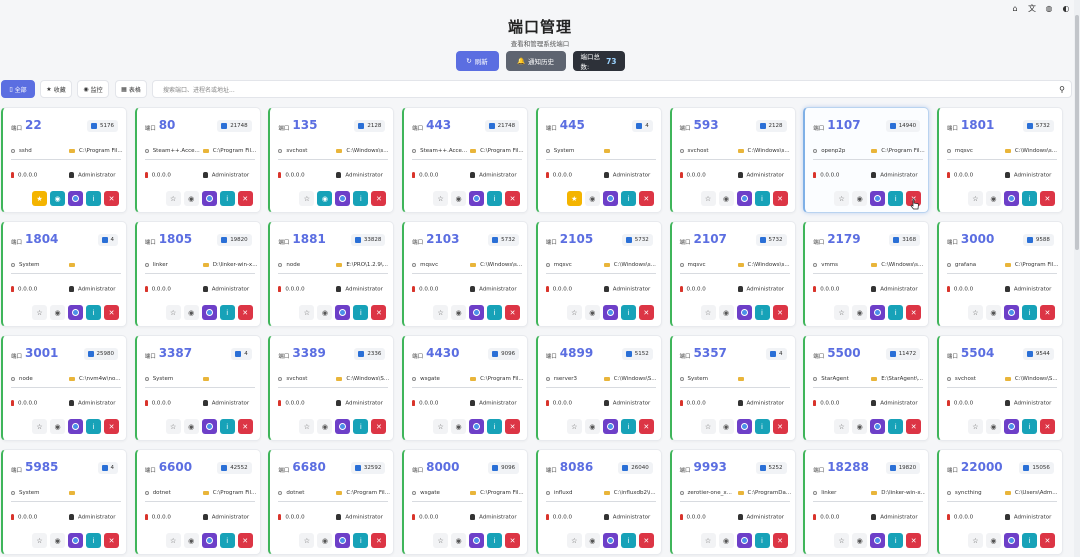  What do you see at coordinates (1032, 8) in the screenshot?
I see `translate-icon: 文` at bounding box center [1032, 8].